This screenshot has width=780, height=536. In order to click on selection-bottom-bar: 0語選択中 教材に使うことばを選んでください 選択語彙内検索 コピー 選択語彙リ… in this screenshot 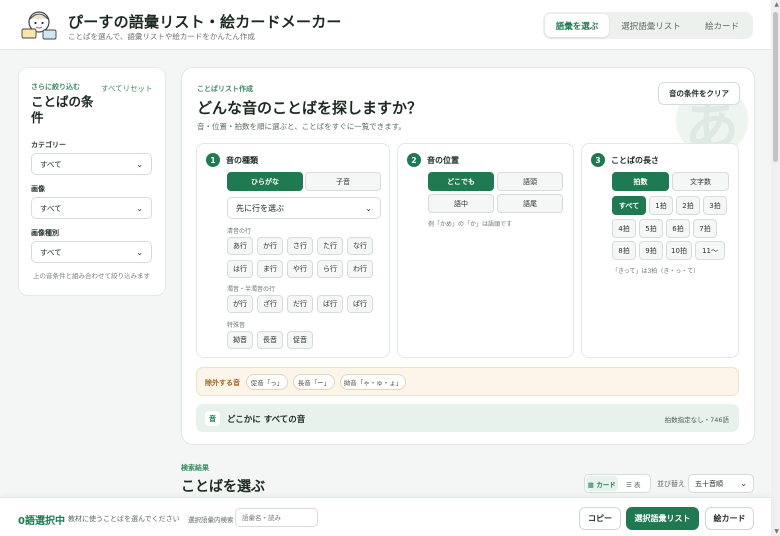, I will do `click(385, 516)`.